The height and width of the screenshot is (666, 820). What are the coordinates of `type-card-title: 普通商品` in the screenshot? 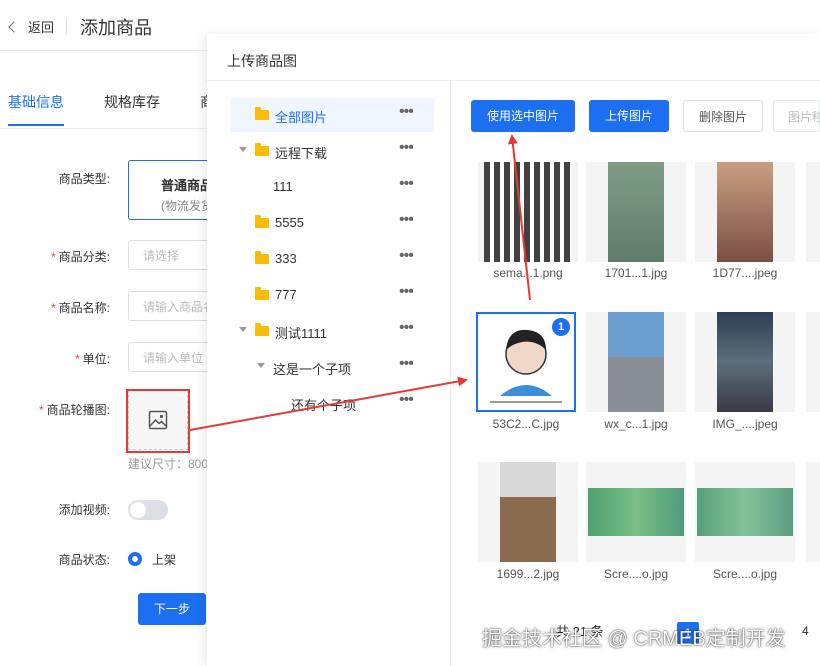 It's located at (187, 185).